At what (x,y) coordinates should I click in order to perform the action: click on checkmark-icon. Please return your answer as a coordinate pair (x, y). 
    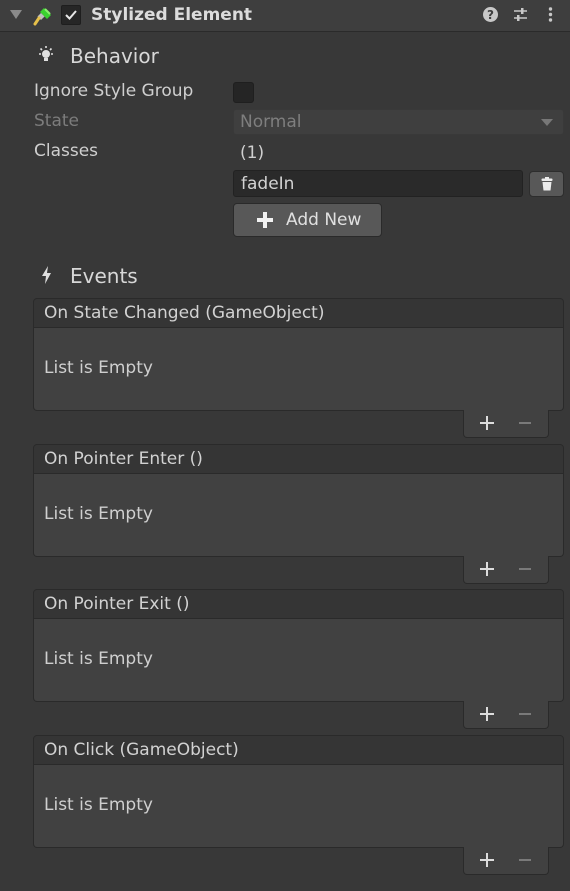
    Looking at the image, I should click on (71, 15).